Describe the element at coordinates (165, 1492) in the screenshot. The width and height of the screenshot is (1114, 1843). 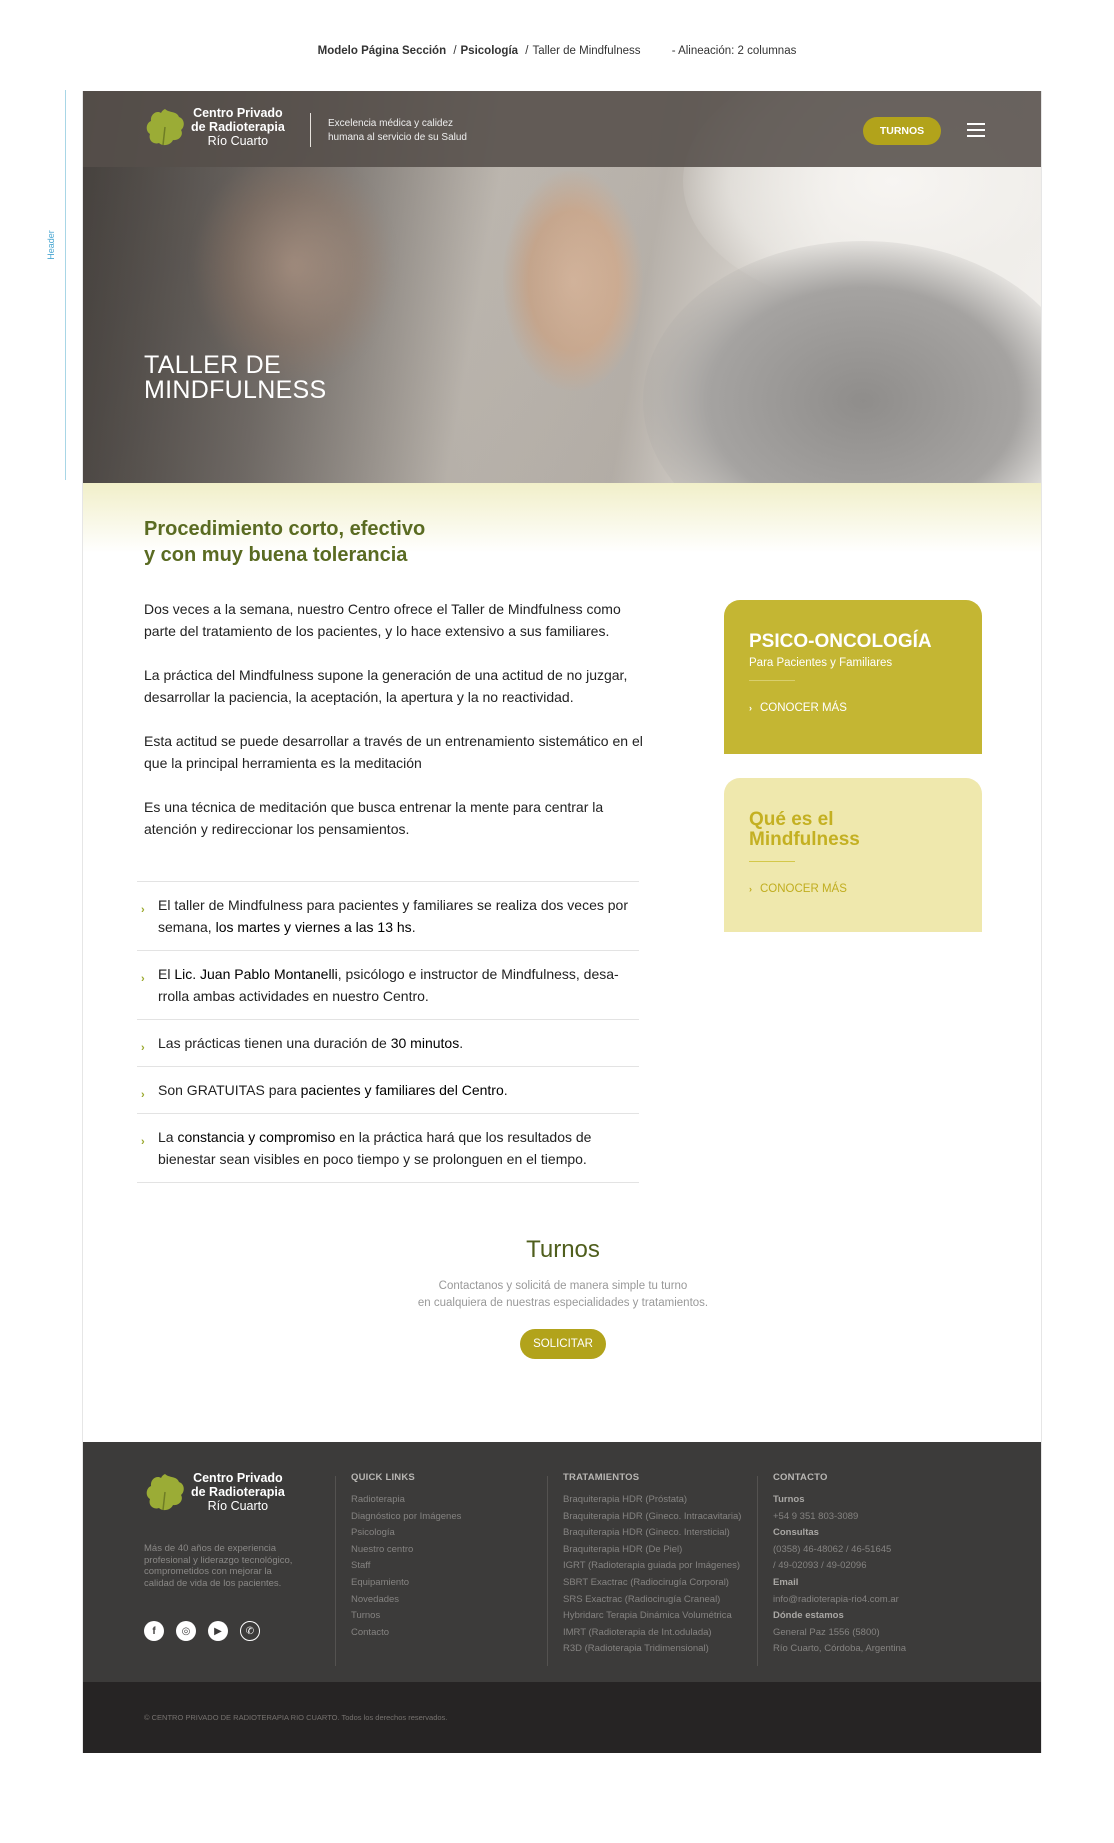
I see `leaf-logo-icon` at that location.